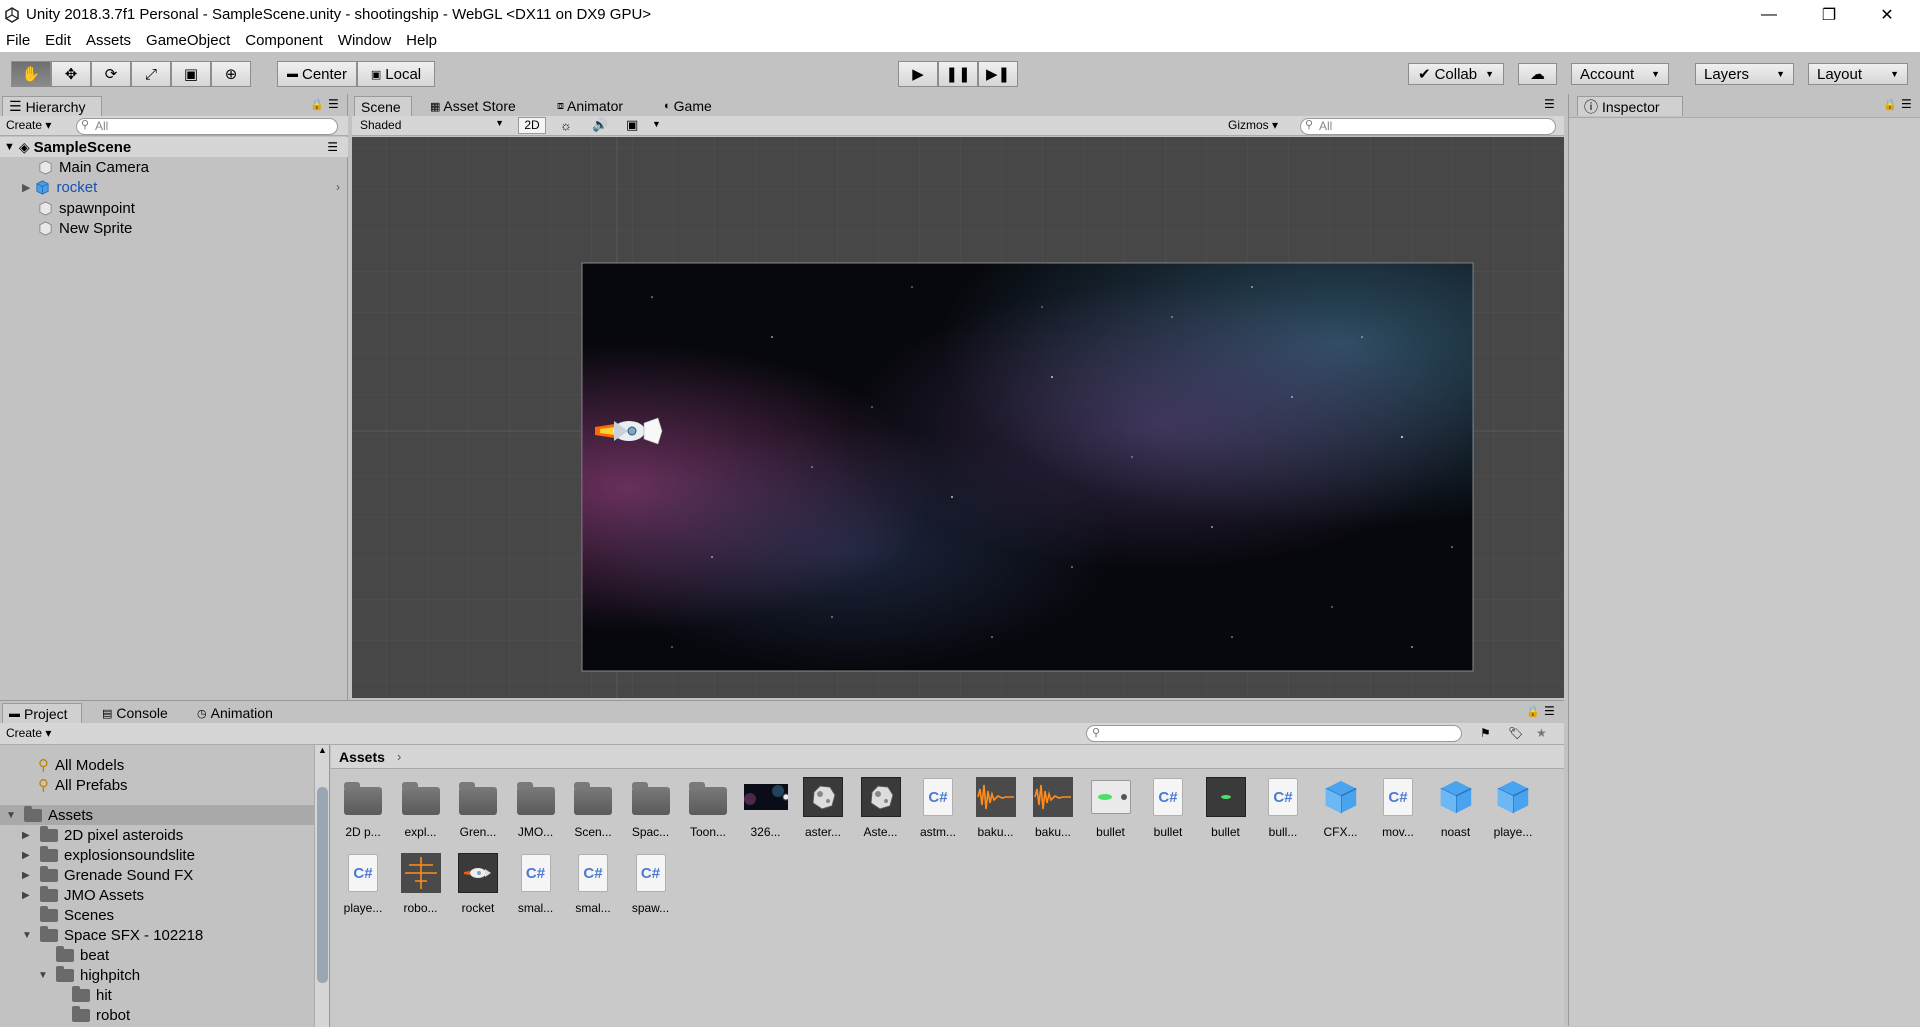 The image size is (1920, 1027). I want to click on folder-tree-item: hit, so click(157, 995).